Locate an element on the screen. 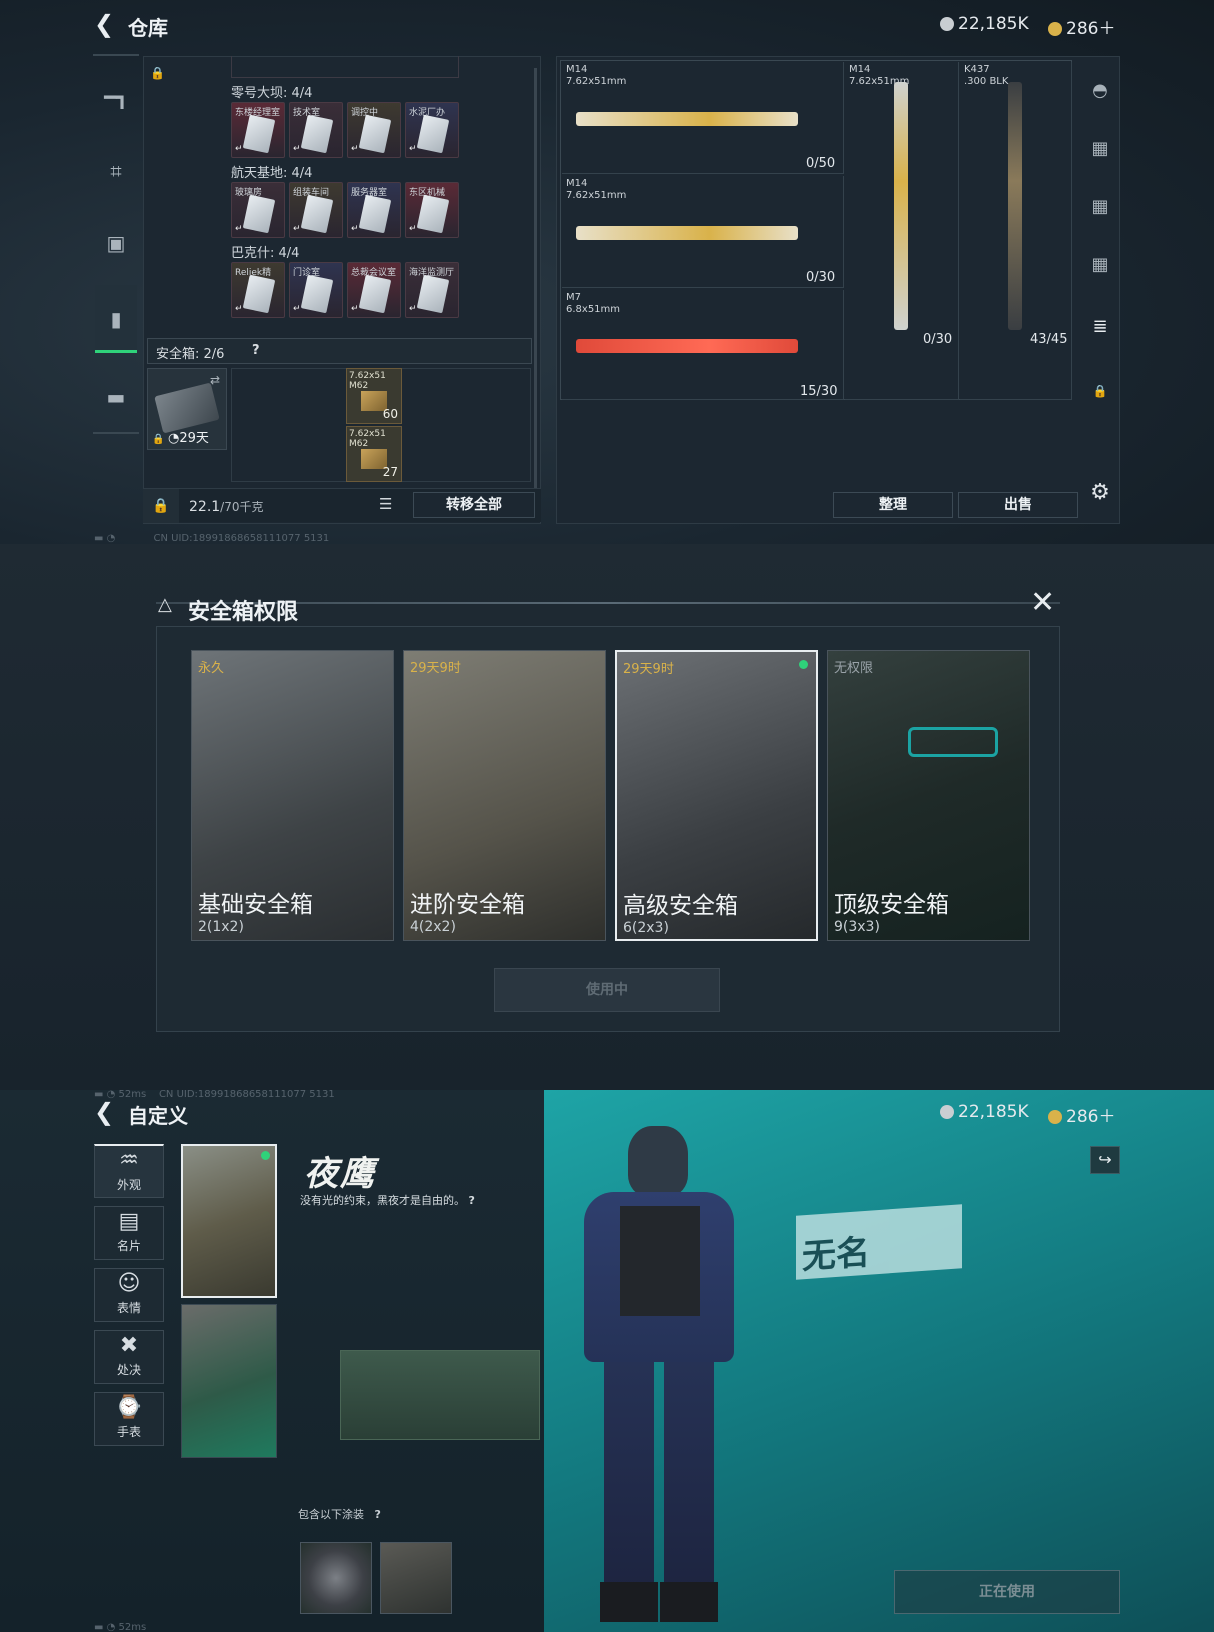  safebox-option: 29天9时 进阶安全箱 4(2x2) is located at coordinates (504, 795).